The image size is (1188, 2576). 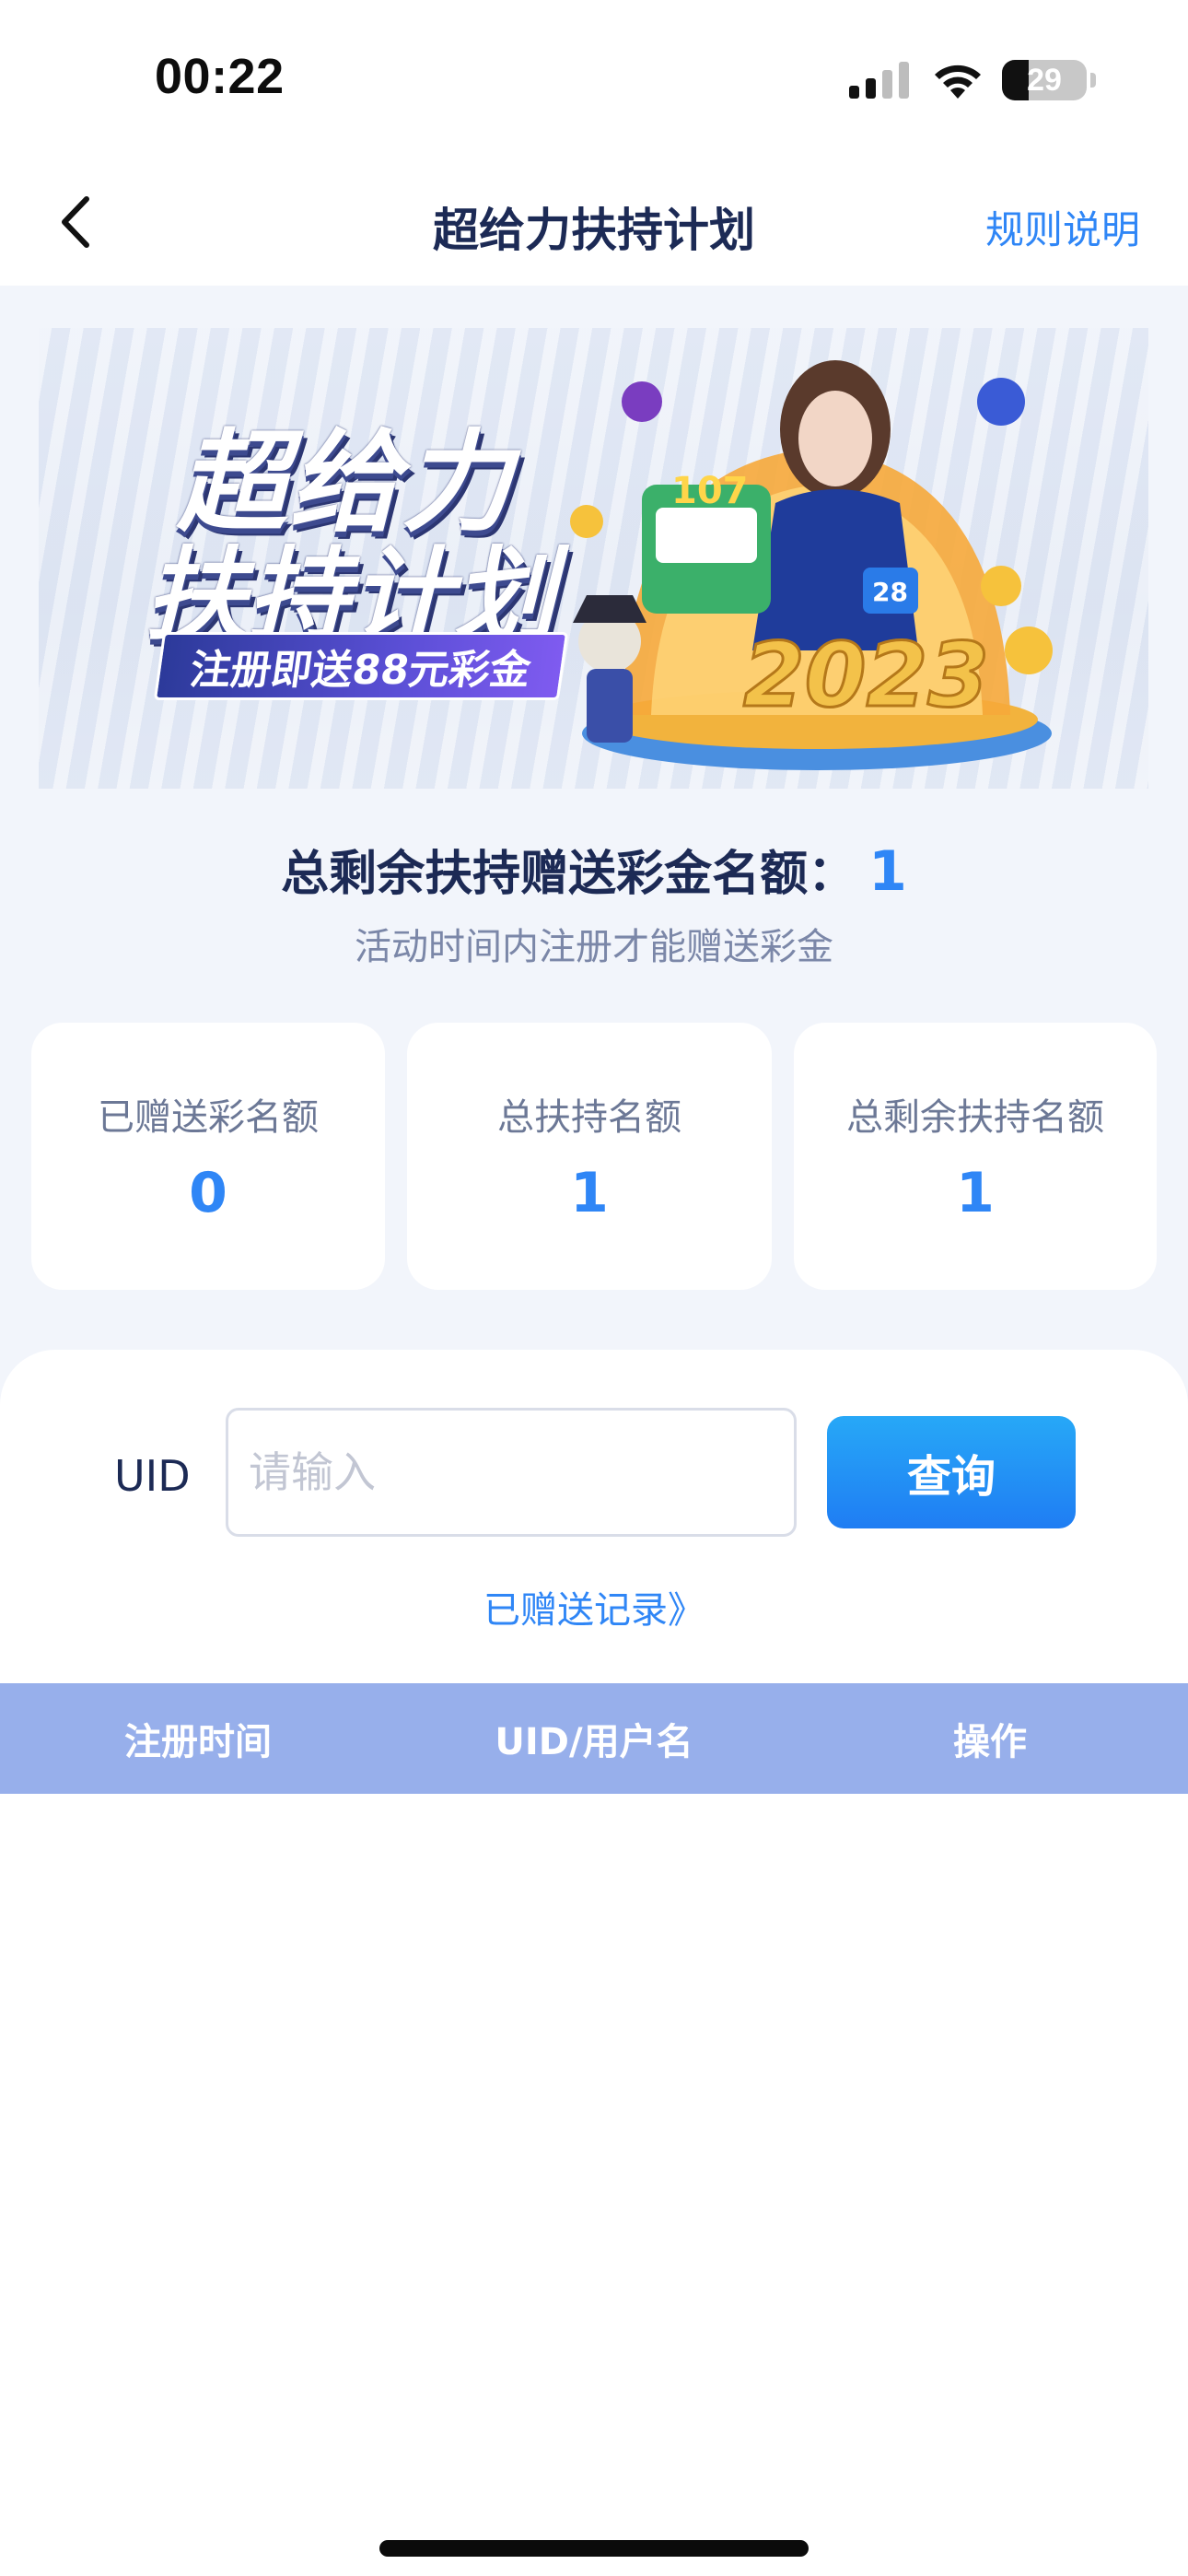 What do you see at coordinates (152, 1476) in the screenshot?
I see `uid-label: UID` at bounding box center [152, 1476].